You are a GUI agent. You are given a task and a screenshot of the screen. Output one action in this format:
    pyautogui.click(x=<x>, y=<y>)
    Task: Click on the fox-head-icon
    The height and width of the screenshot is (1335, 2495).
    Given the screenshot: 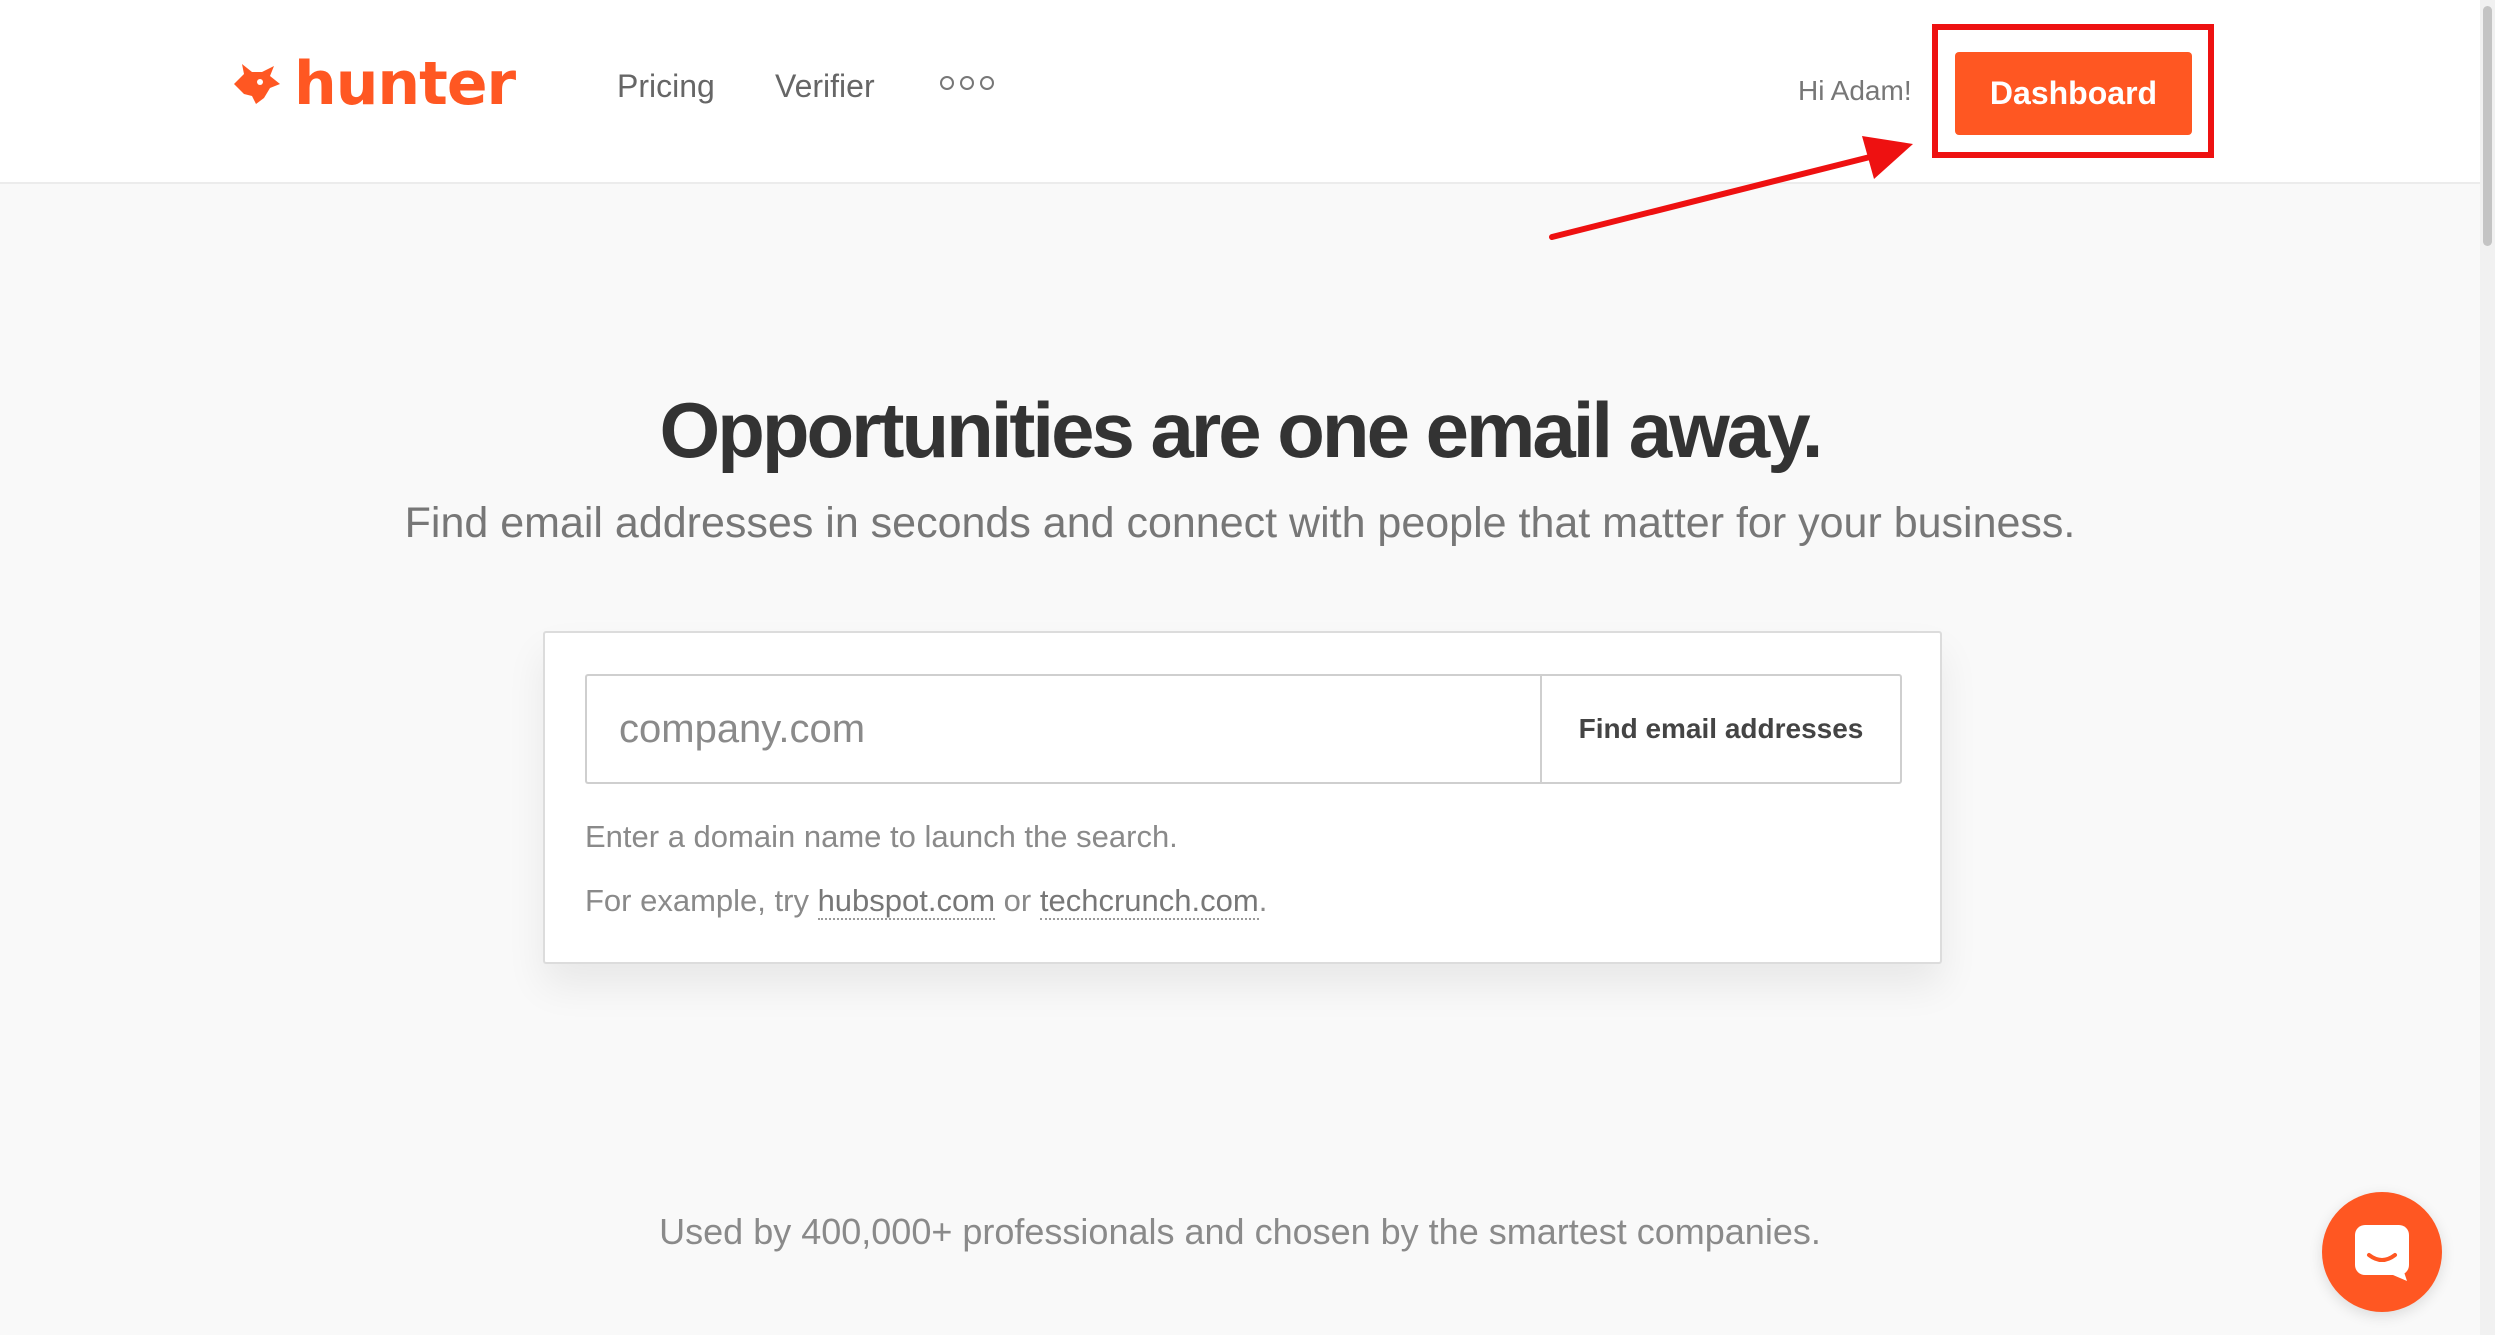 What is the action you would take?
    pyautogui.click(x=257, y=84)
    